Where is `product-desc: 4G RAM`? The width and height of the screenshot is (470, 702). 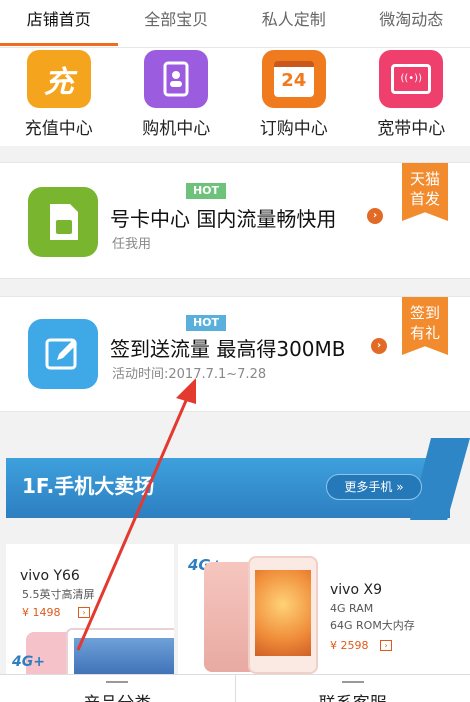
product-desc: 4G RAM is located at coordinates (352, 608).